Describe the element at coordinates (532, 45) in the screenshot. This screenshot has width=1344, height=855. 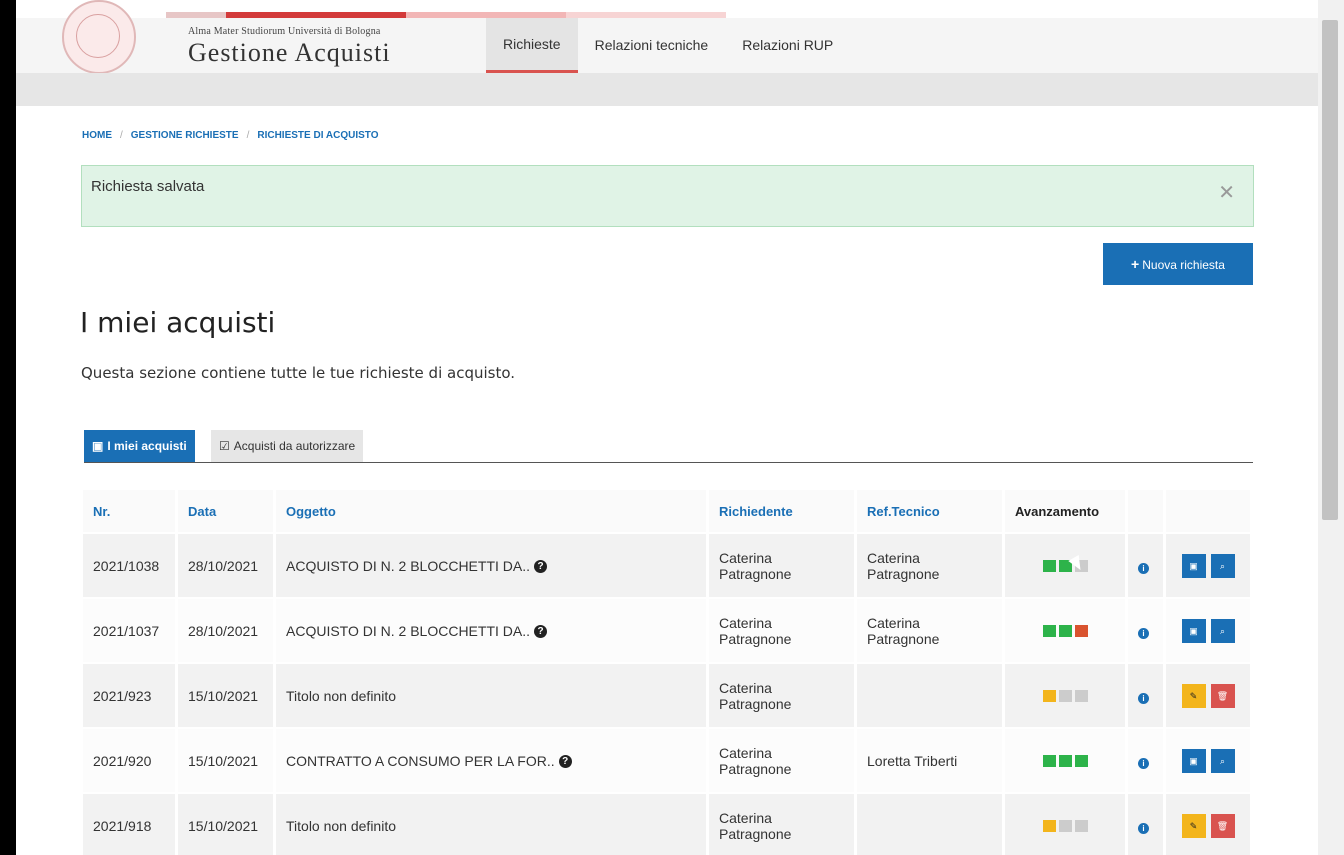
I see `nav-richieste: Richieste` at that location.